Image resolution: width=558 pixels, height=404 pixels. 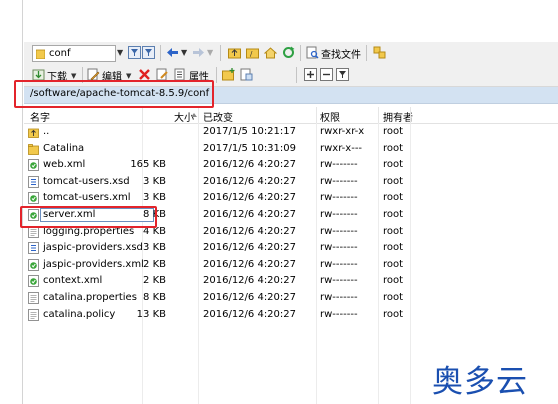 What do you see at coordinates (134, 52) in the screenshot?
I see `filter-icon` at bounding box center [134, 52].